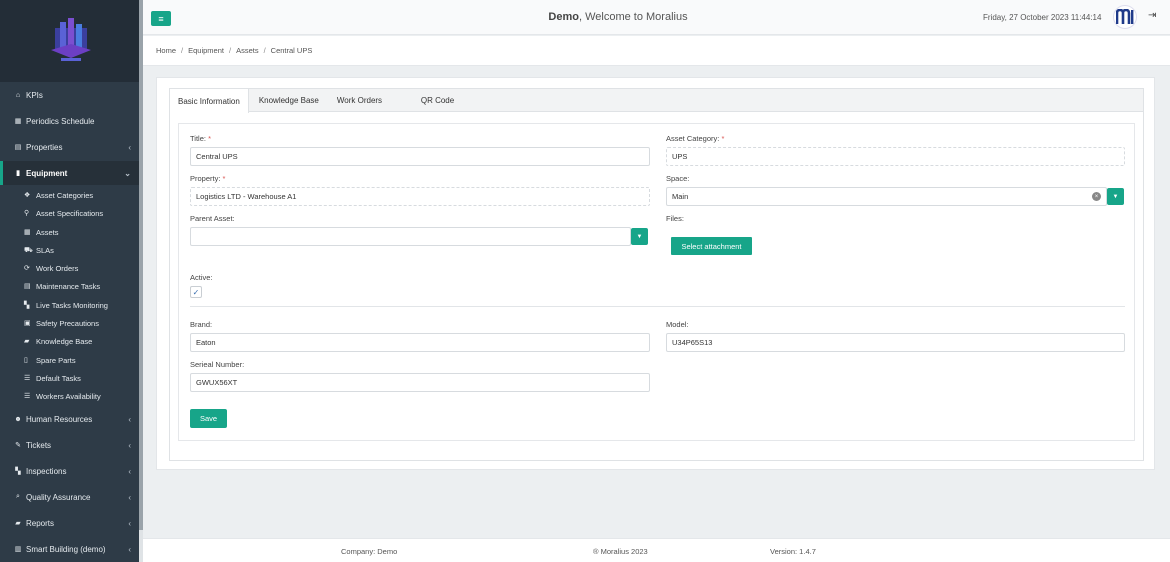  What do you see at coordinates (27, 268) in the screenshot?
I see `refresh-icon: ⟳` at bounding box center [27, 268].